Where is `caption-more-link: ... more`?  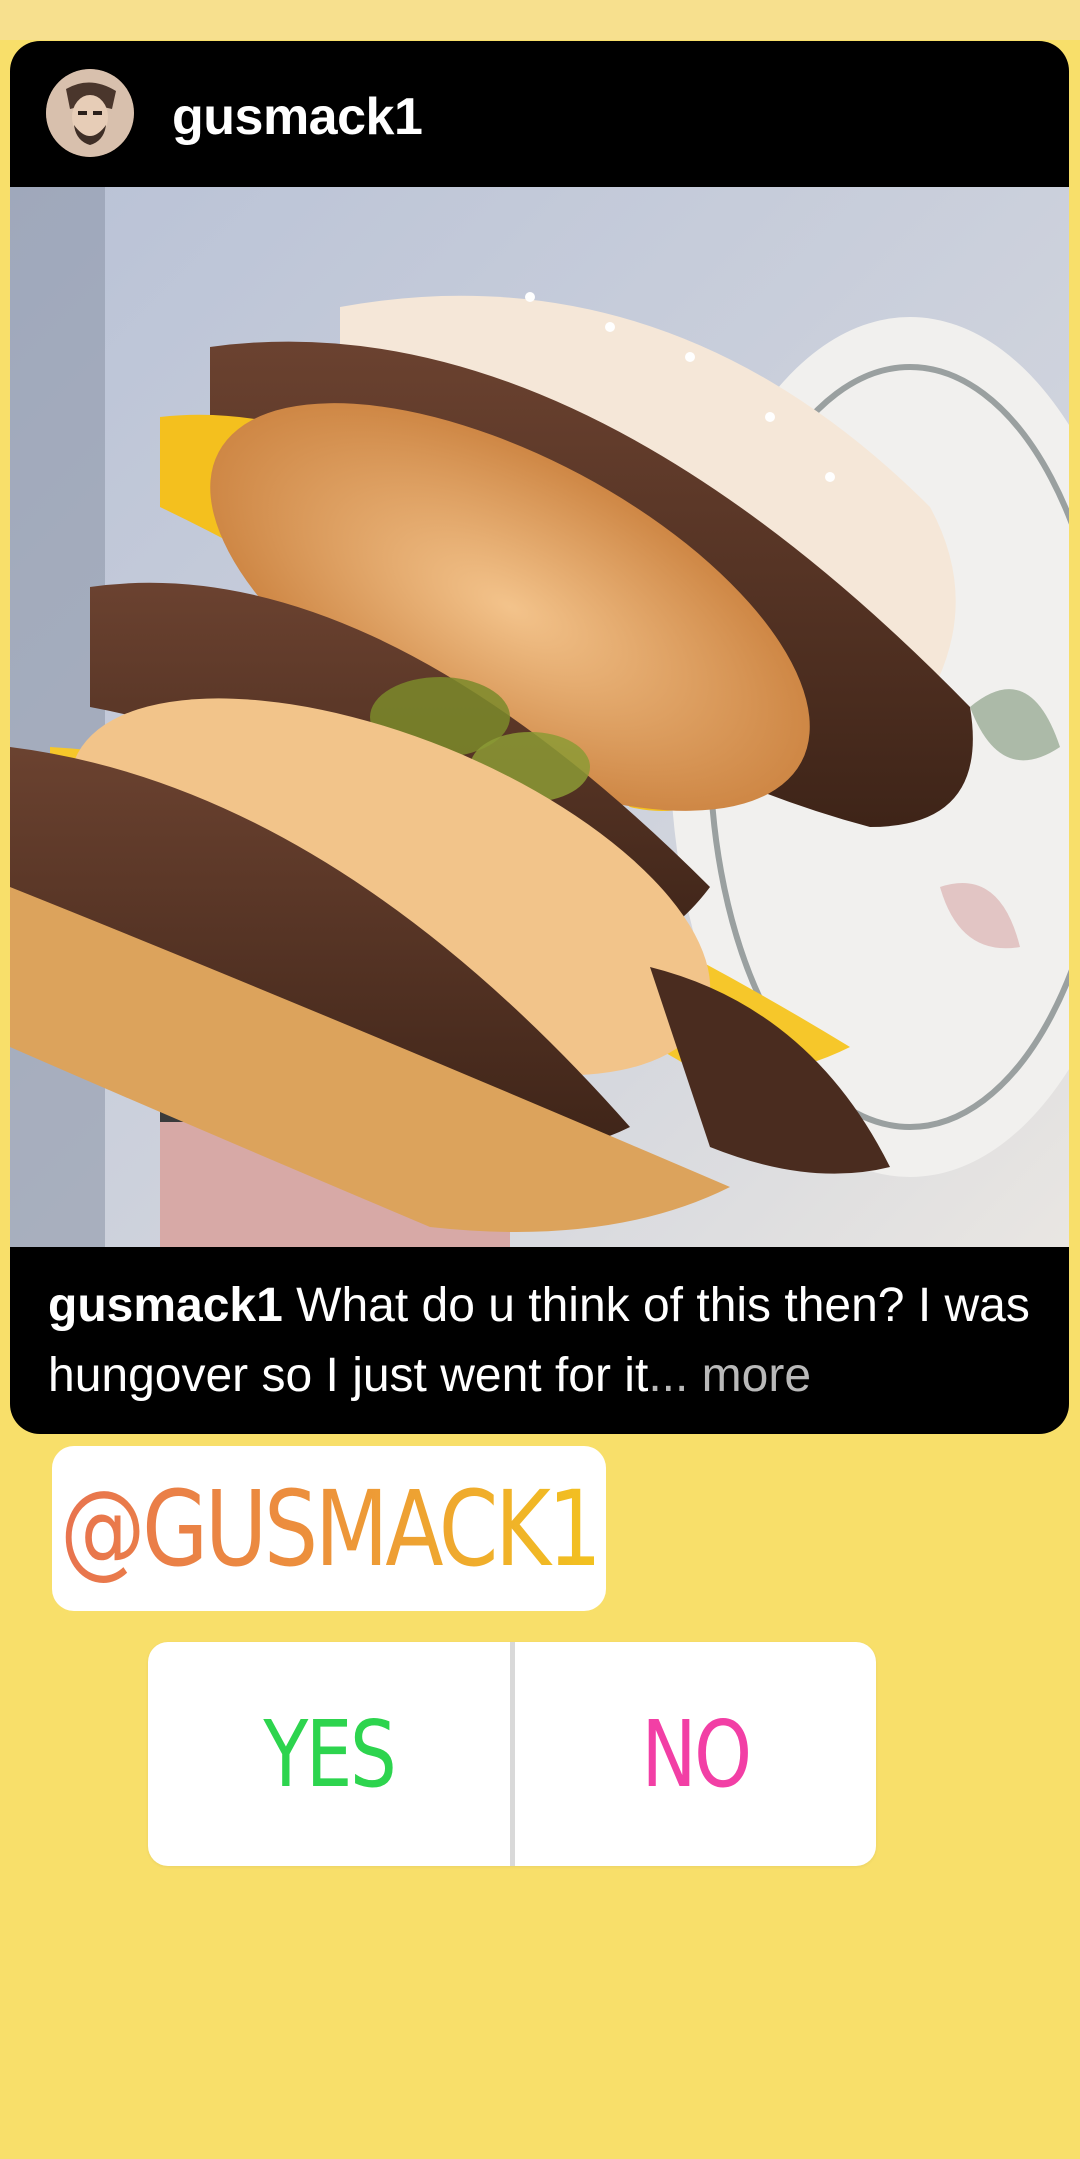
caption-more-link: ... more is located at coordinates (729, 1375).